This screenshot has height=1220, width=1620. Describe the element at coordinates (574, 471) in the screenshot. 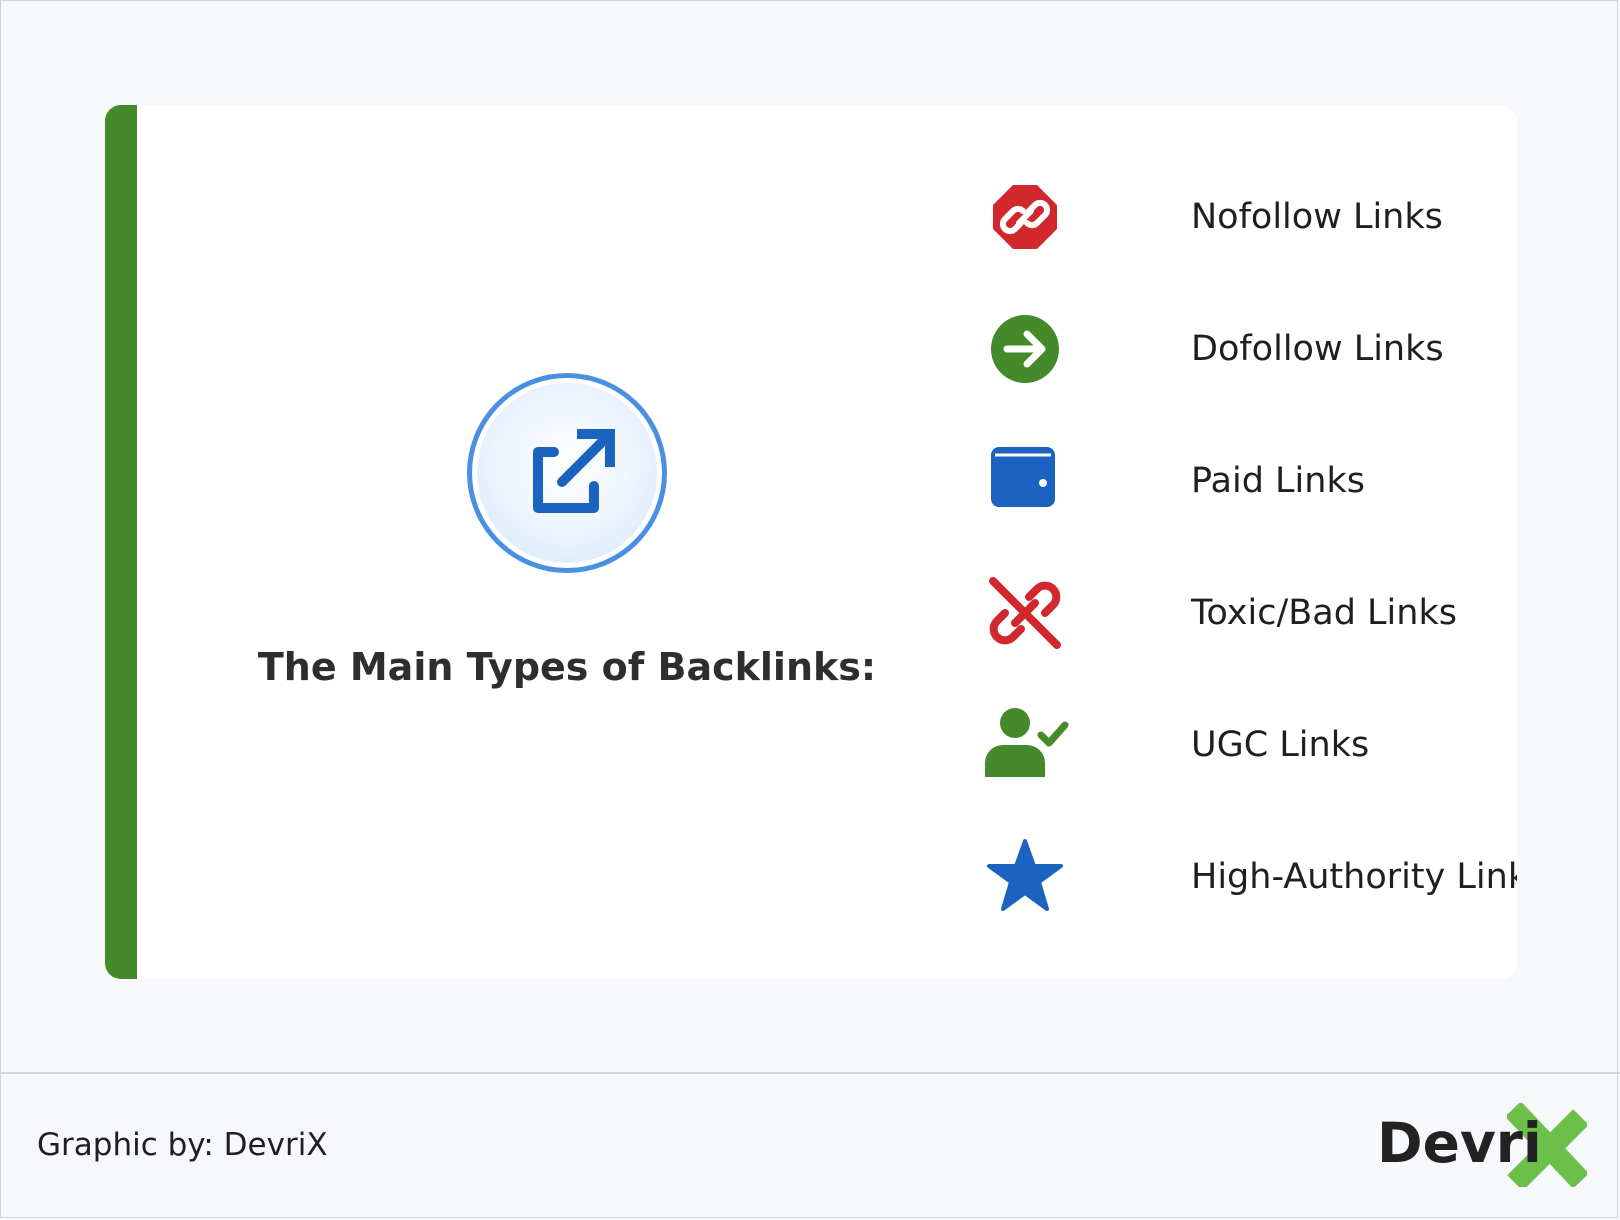

I see `external-link-icon` at that location.